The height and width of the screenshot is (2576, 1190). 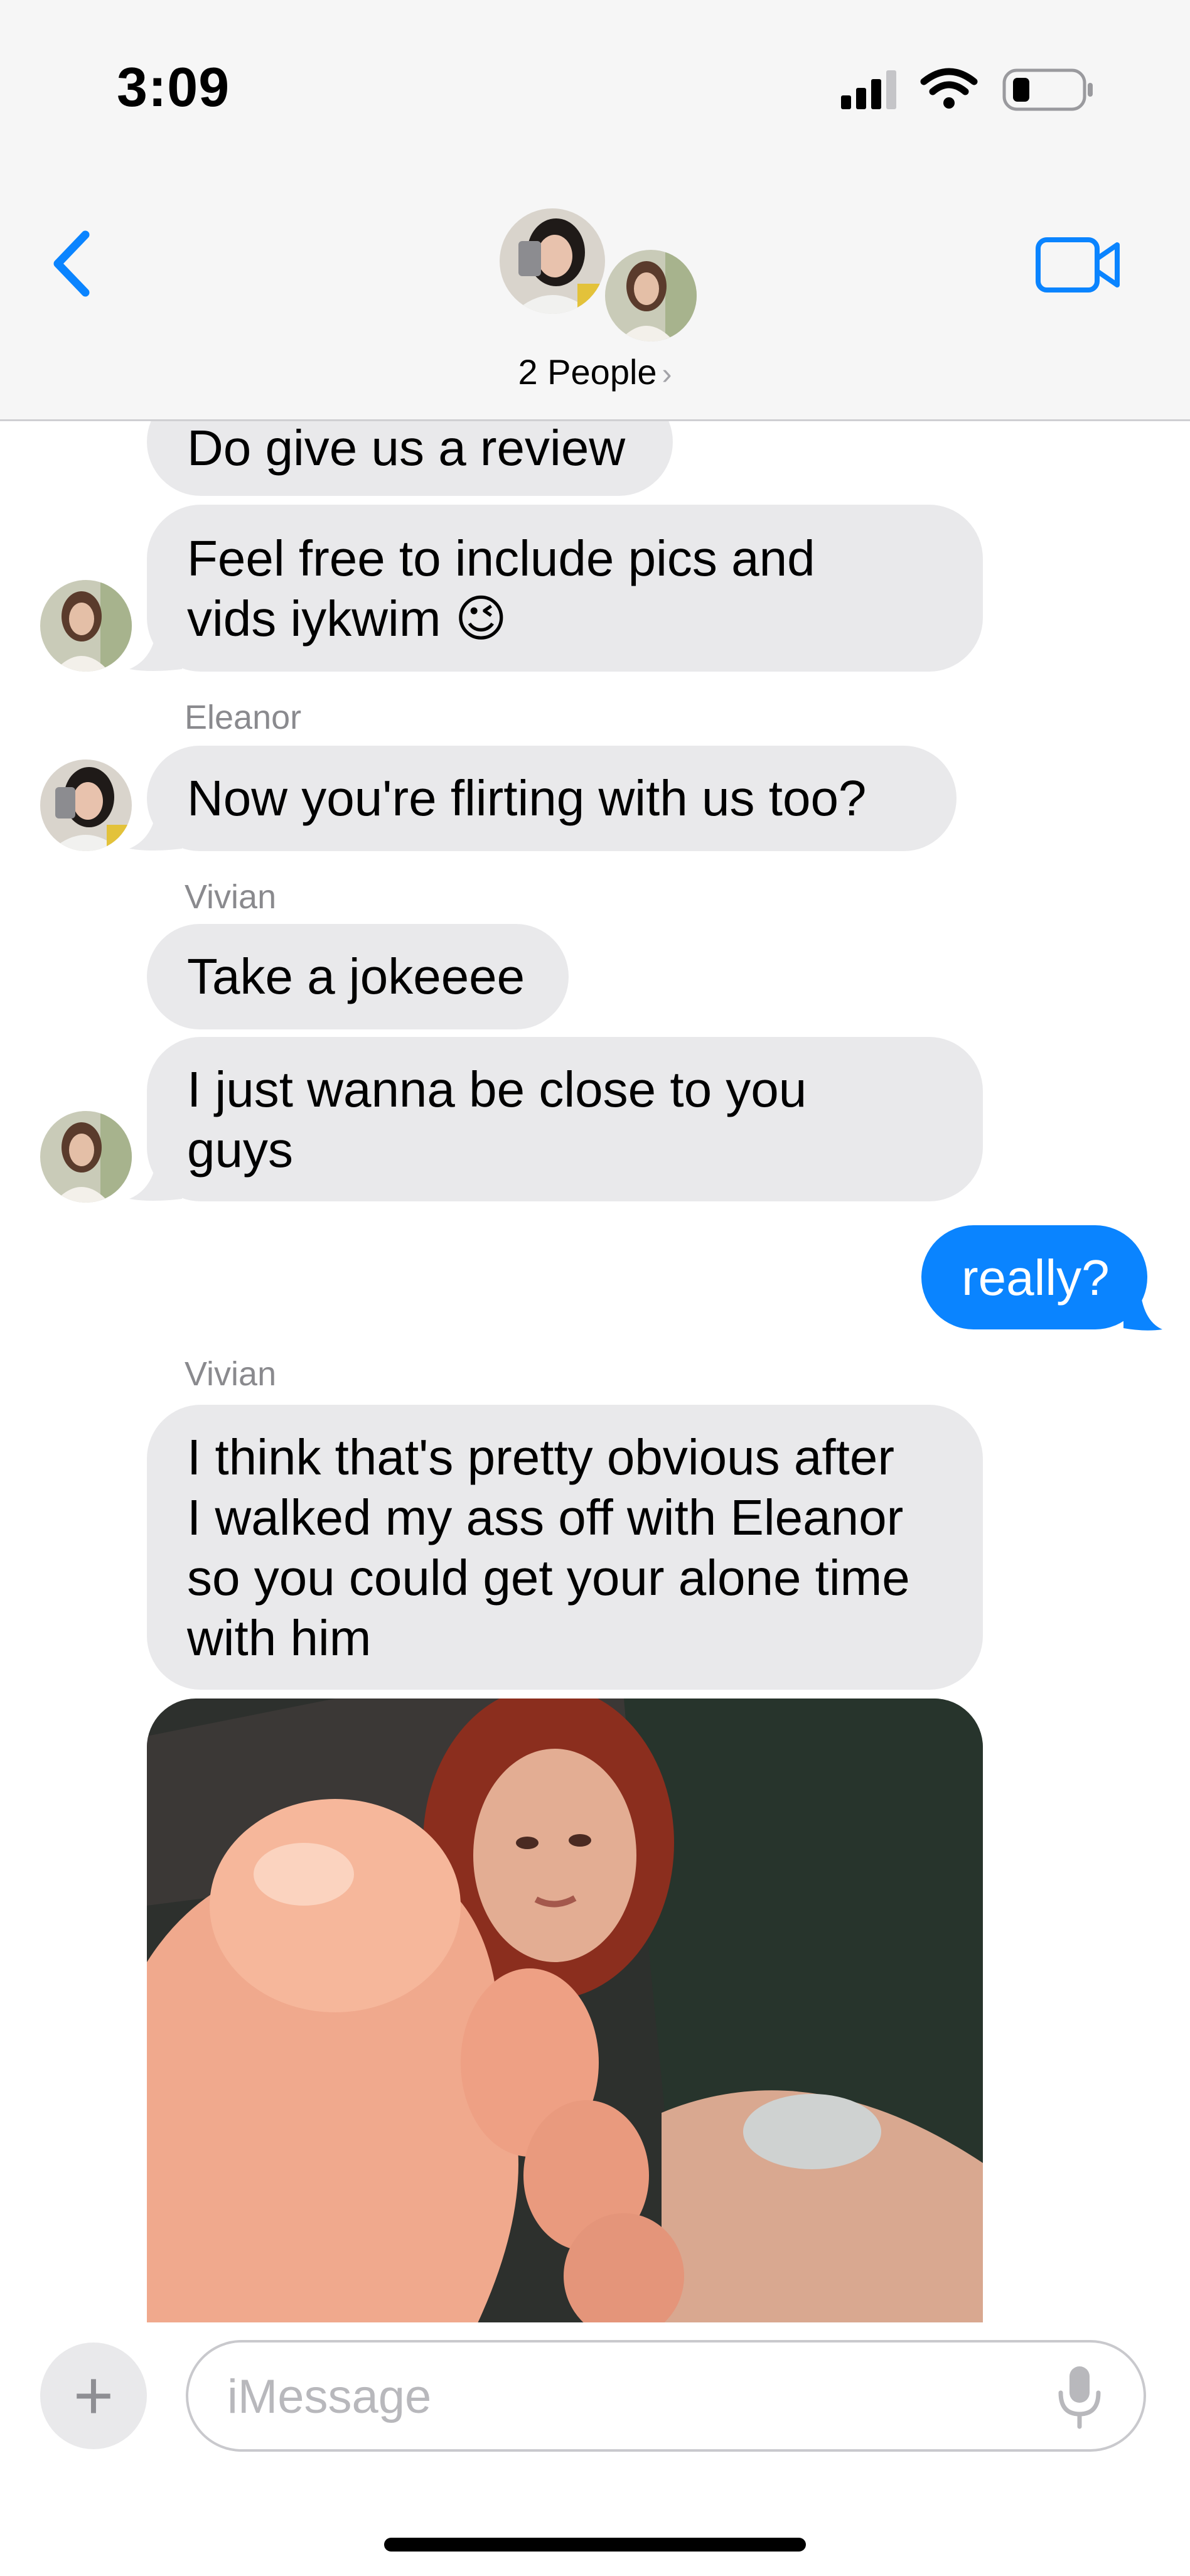 What do you see at coordinates (527, 798) in the screenshot?
I see `message-text: Now you're flirting with us too?` at bounding box center [527, 798].